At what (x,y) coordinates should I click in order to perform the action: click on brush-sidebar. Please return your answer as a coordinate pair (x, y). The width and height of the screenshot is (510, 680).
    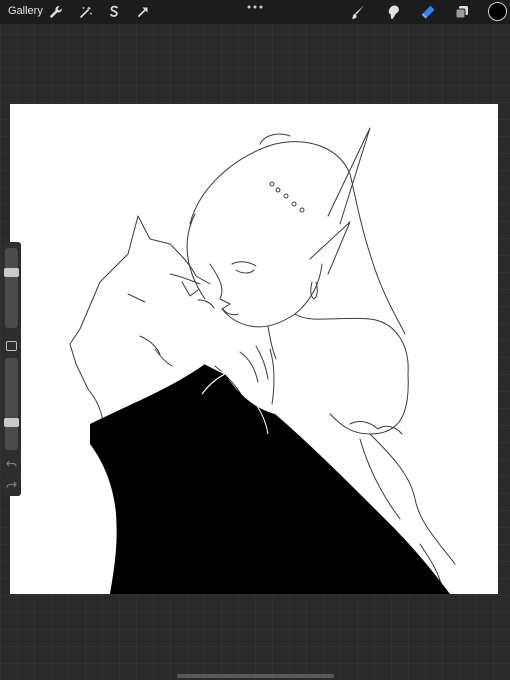
    Looking at the image, I should click on (11, 369).